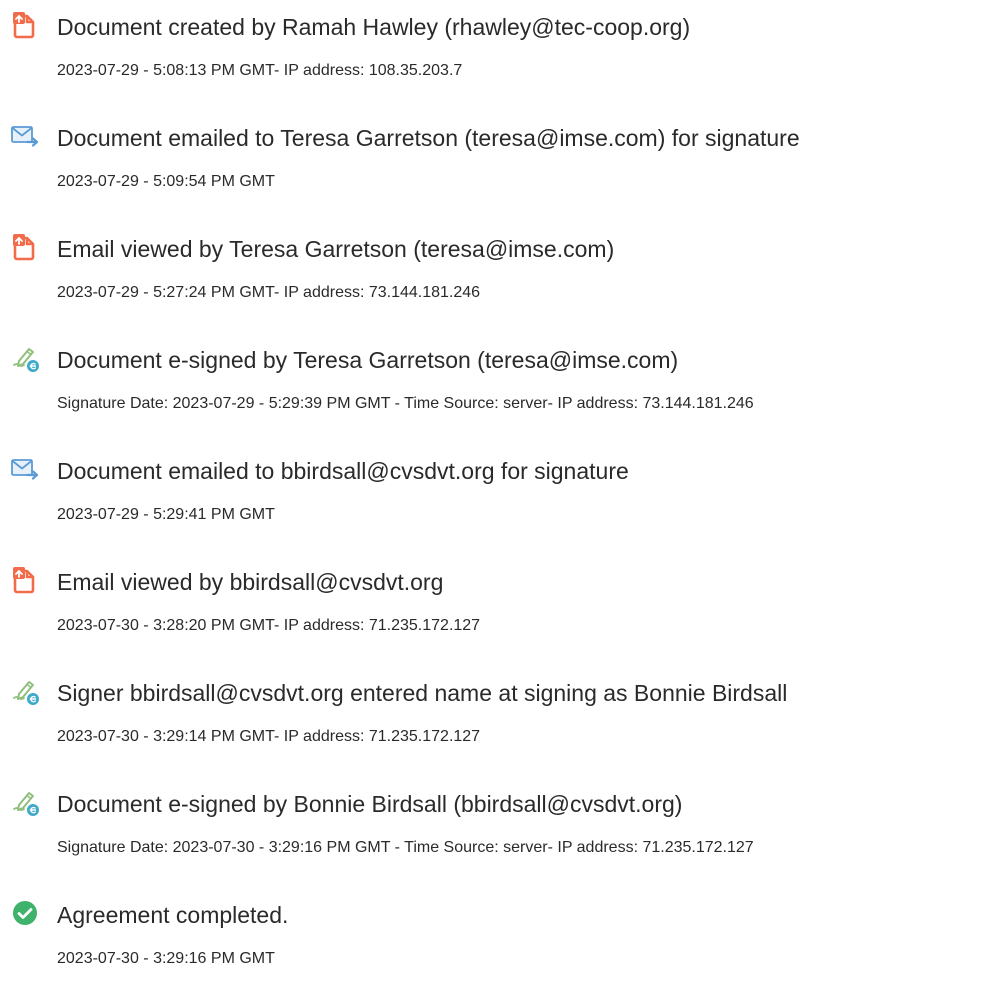 Image resolution: width=987 pixels, height=994 pixels. I want to click on event-detail: 2023-07-29 - 5:29:41 PM GMT, so click(166, 514).